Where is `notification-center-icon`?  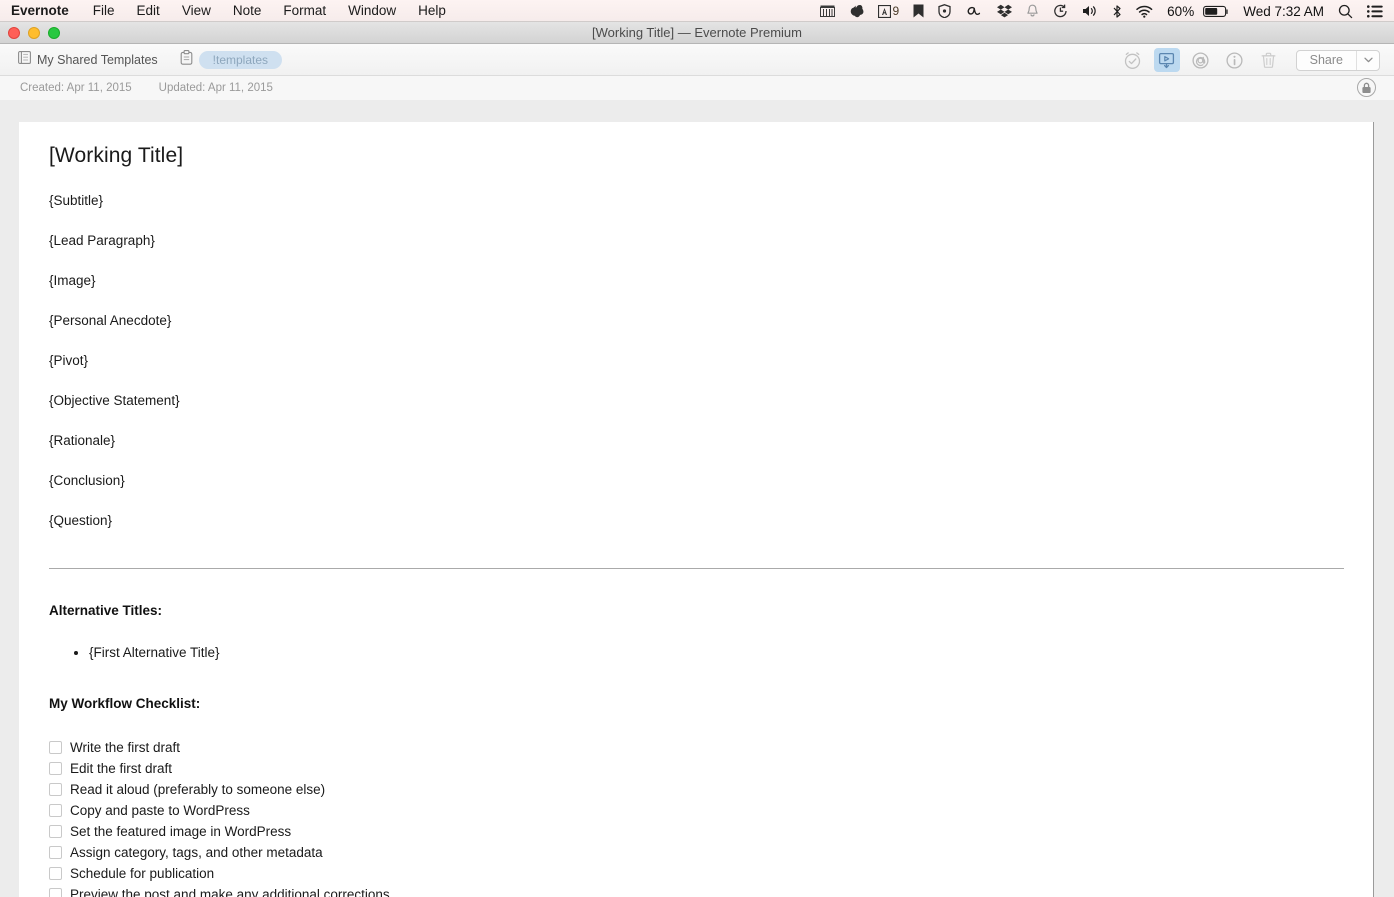 notification-center-icon is located at coordinates (1375, 11).